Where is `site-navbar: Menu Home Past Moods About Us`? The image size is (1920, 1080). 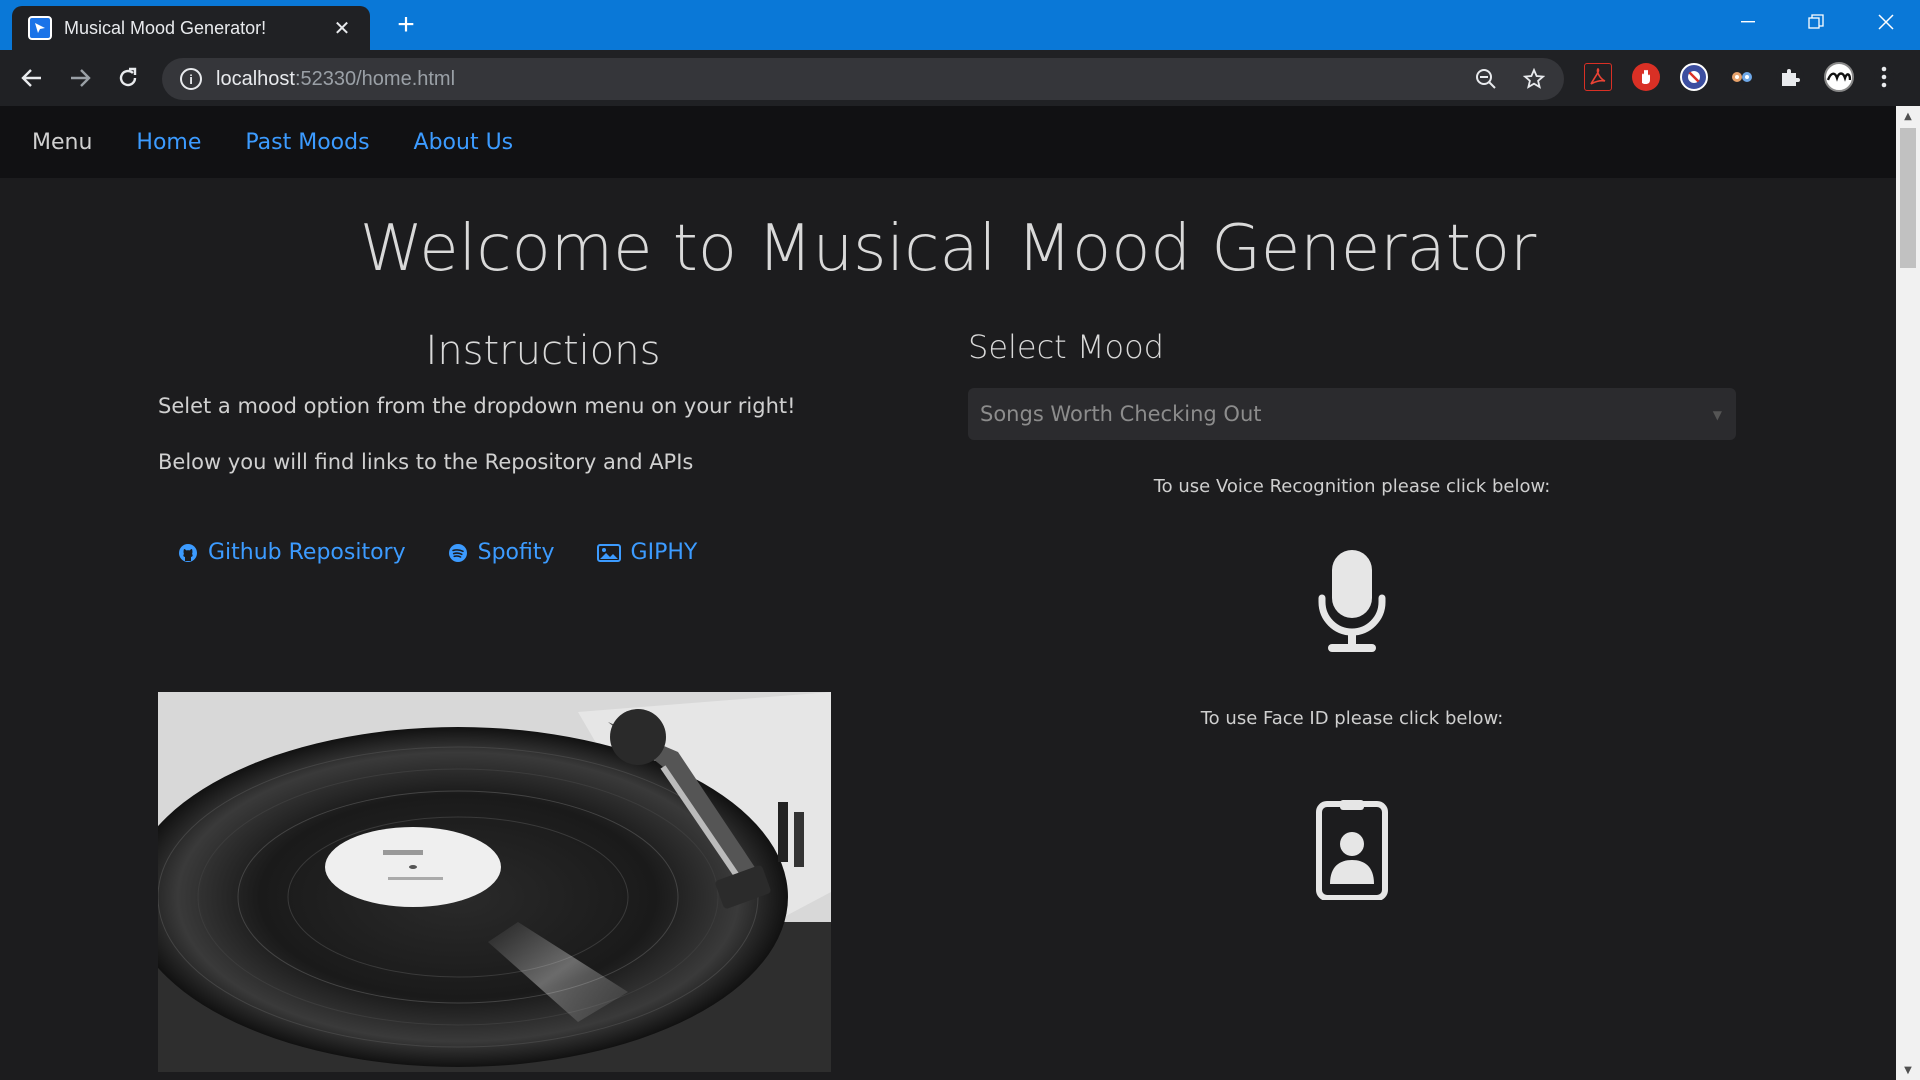
site-navbar: Menu Home Past Moods About Us is located at coordinates (948, 142).